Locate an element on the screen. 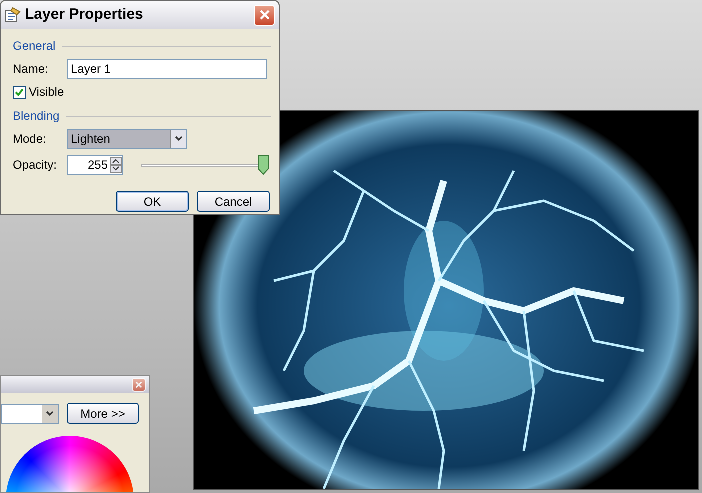 The image size is (702, 493). name-field: Layer 1 is located at coordinates (167, 69).